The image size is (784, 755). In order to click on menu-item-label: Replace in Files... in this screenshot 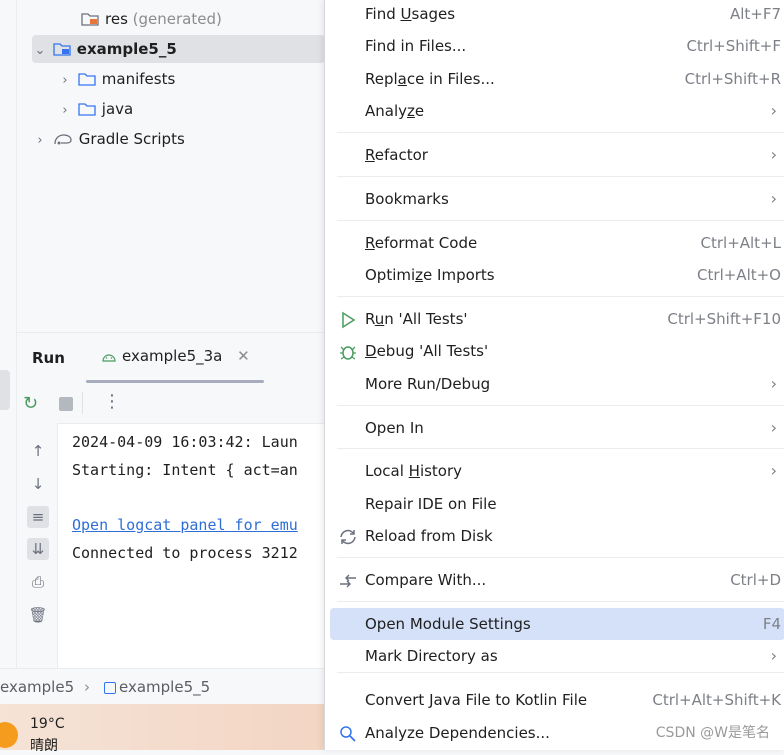, I will do `click(430, 79)`.